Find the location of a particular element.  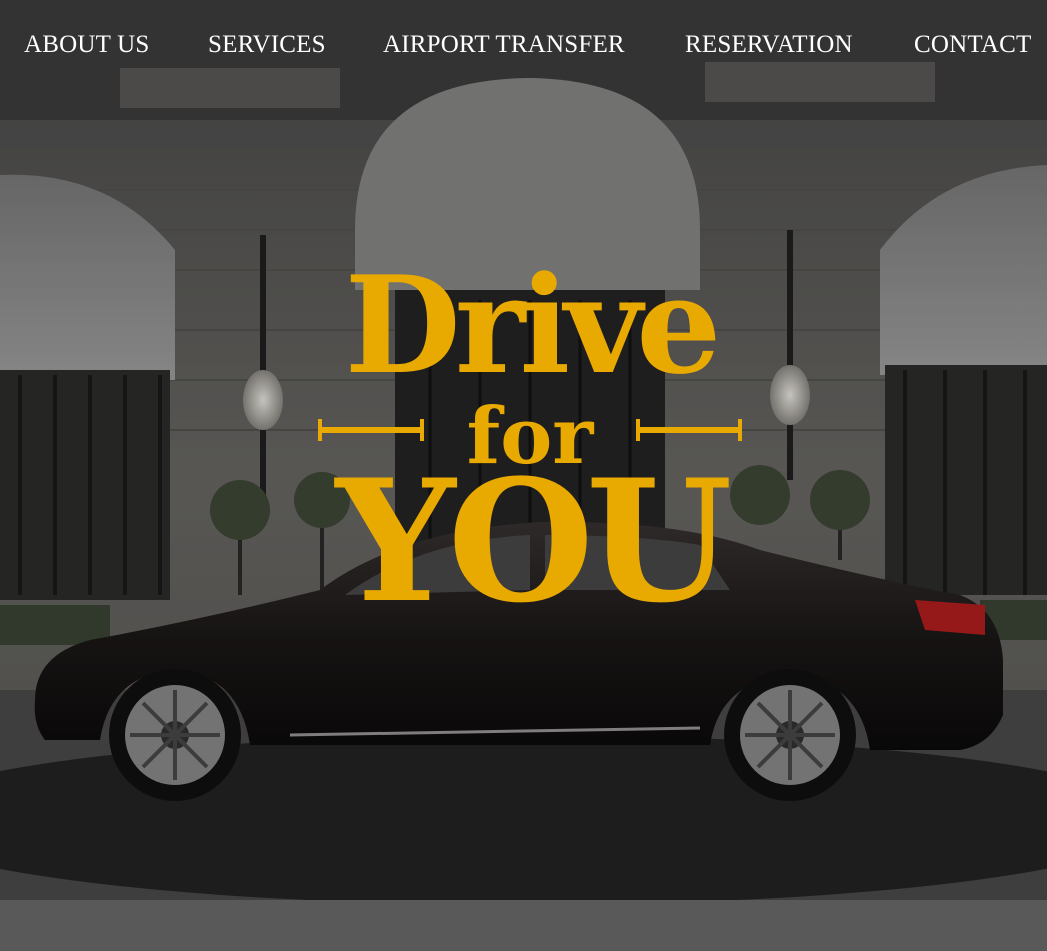

nav-link-reservation: RESERVATION is located at coordinates (769, 45).